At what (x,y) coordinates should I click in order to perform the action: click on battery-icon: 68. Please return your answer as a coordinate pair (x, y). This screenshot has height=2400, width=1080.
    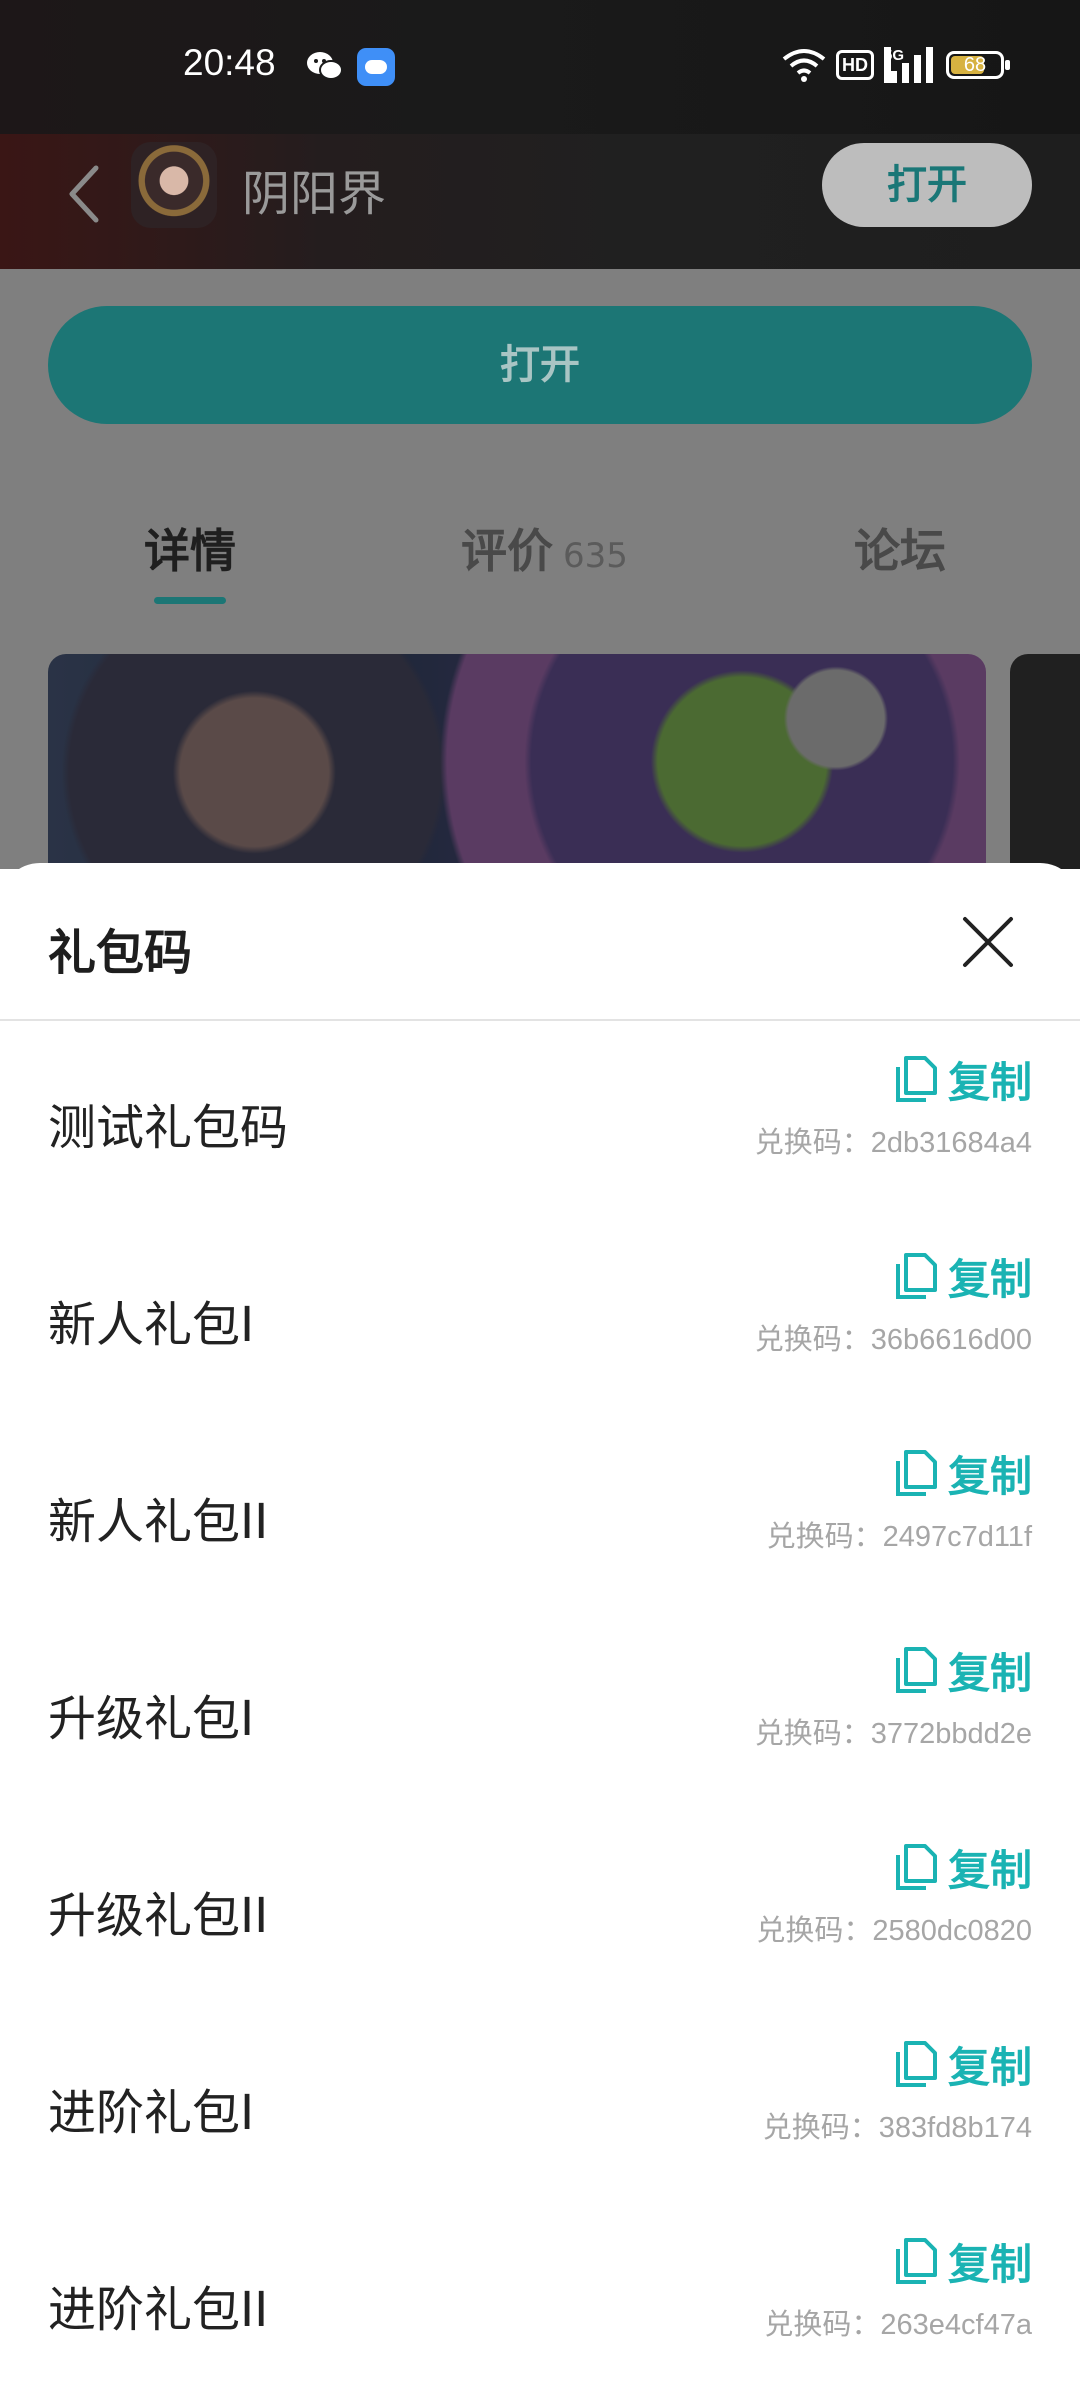
    Looking at the image, I should click on (978, 65).